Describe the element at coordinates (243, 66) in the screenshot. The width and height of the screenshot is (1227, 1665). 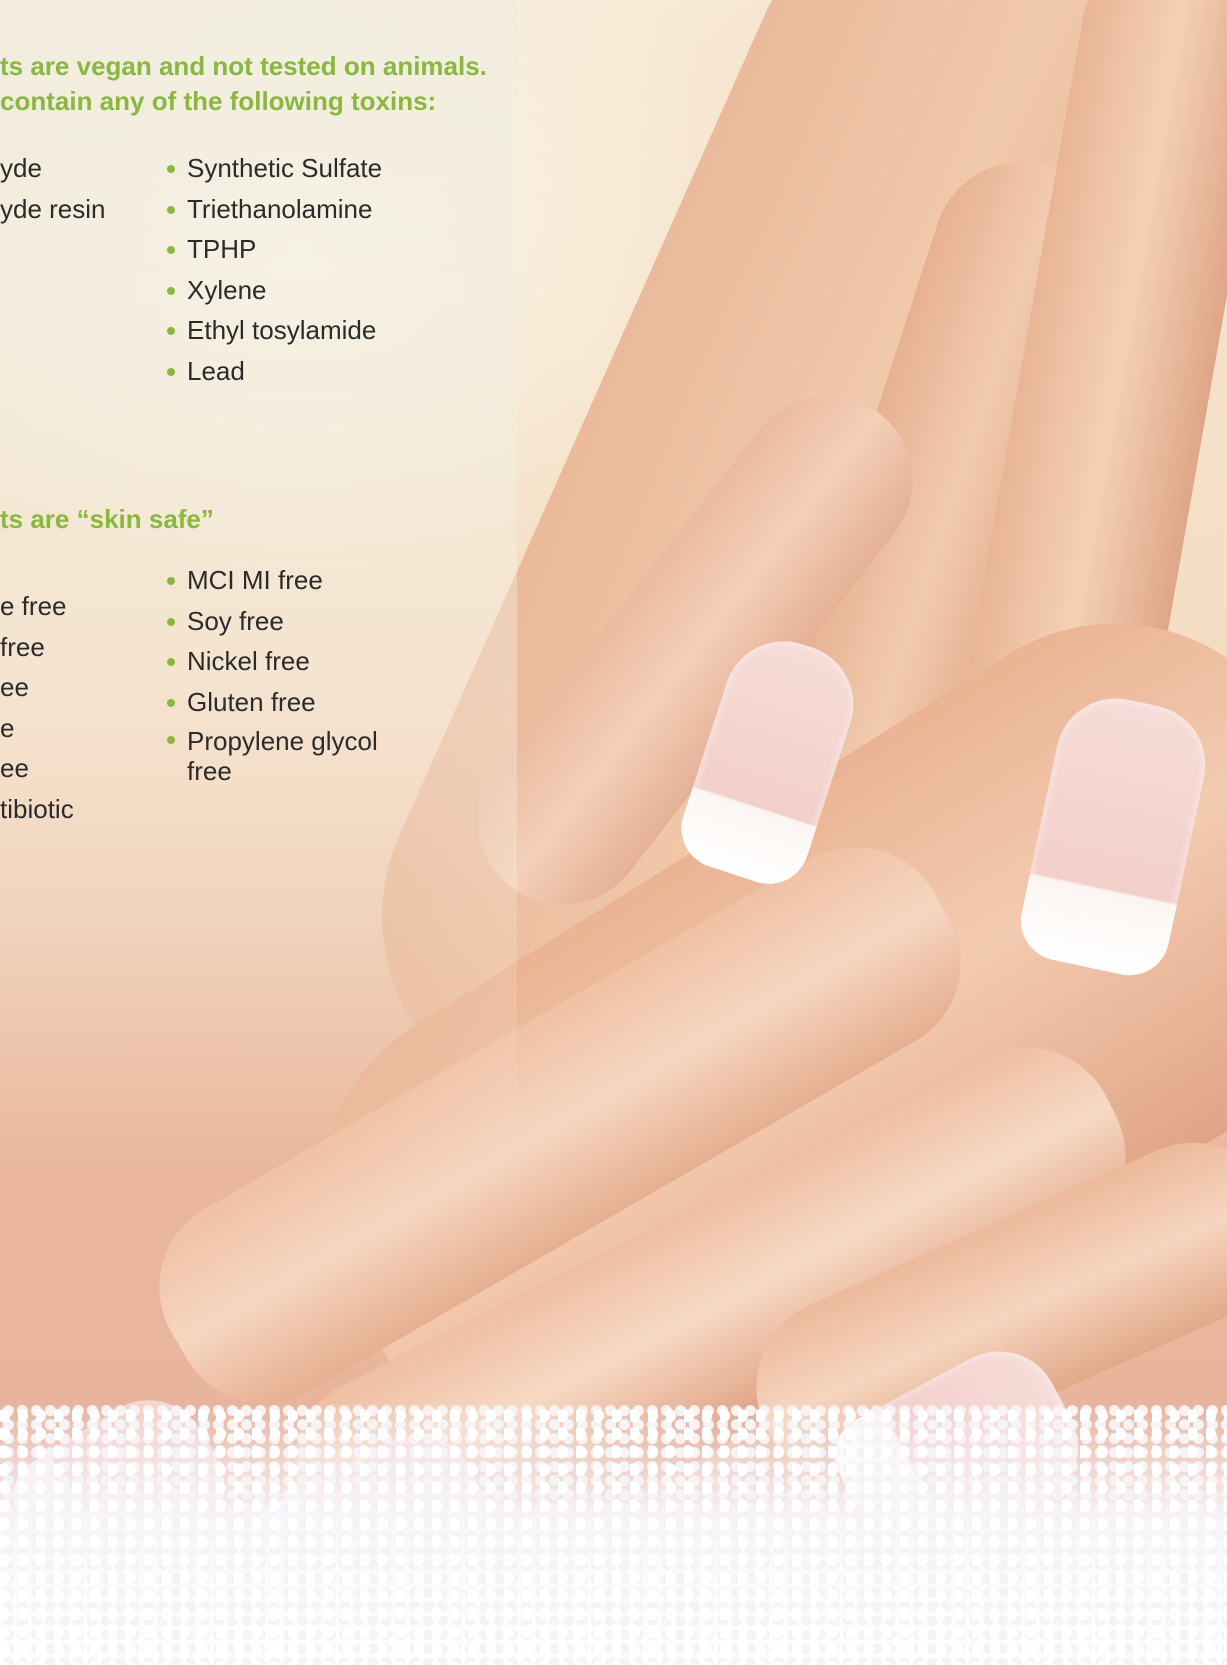
I see `vegan-heading-line-1: ts are vegan and not tested on animals.` at that location.